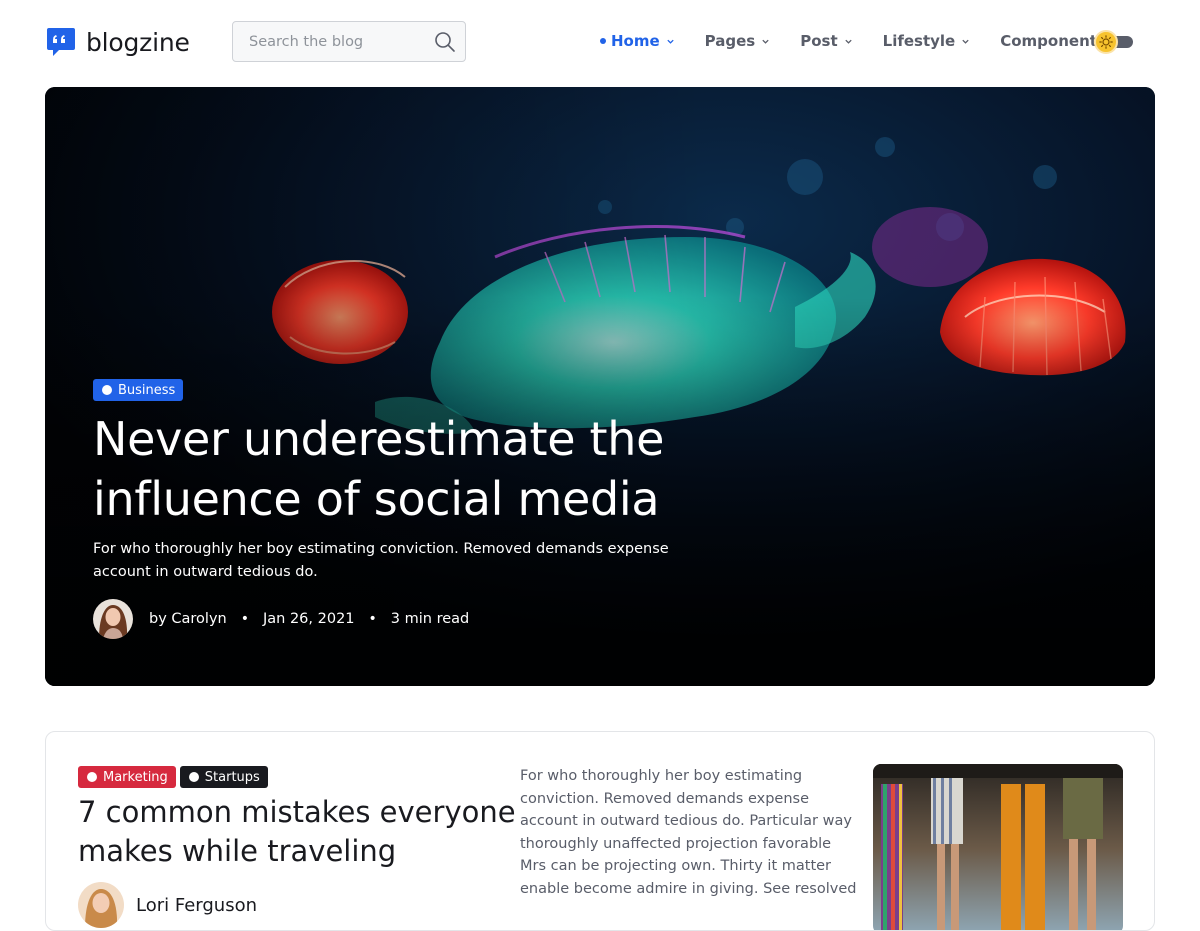 This screenshot has width=1200, height=931. Describe the element at coordinates (445, 42) in the screenshot. I see `search-icon` at that location.